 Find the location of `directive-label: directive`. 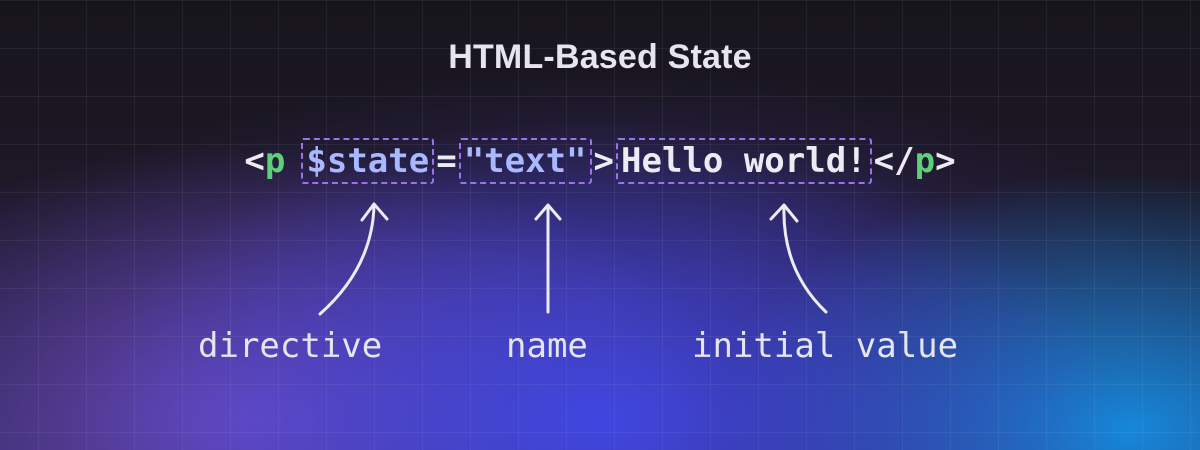

directive-label: directive is located at coordinates (290, 346).